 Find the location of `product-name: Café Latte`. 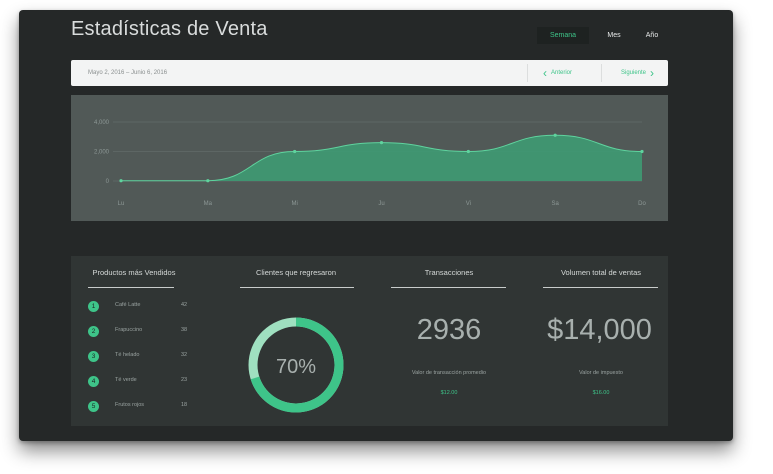

product-name: Café Latte is located at coordinates (128, 305).